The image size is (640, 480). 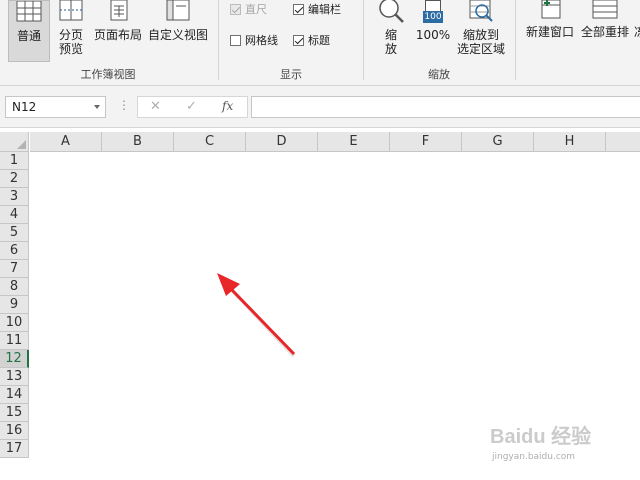 What do you see at coordinates (14, 179) in the screenshot?
I see `row-header: 2` at bounding box center [14, 179].